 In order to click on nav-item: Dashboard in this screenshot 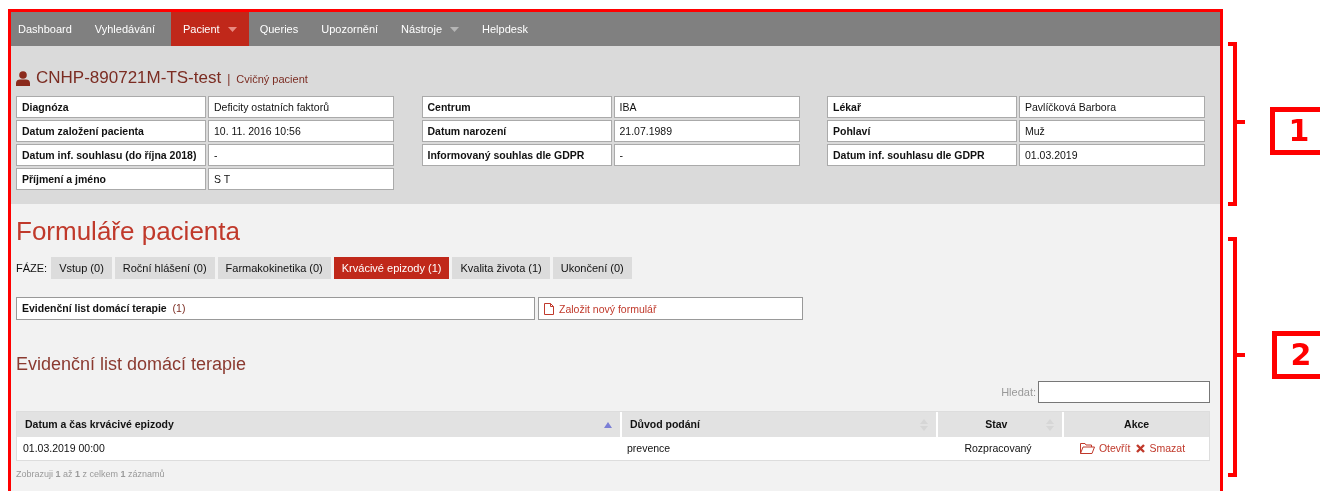, I will do `click(47, 29)`.